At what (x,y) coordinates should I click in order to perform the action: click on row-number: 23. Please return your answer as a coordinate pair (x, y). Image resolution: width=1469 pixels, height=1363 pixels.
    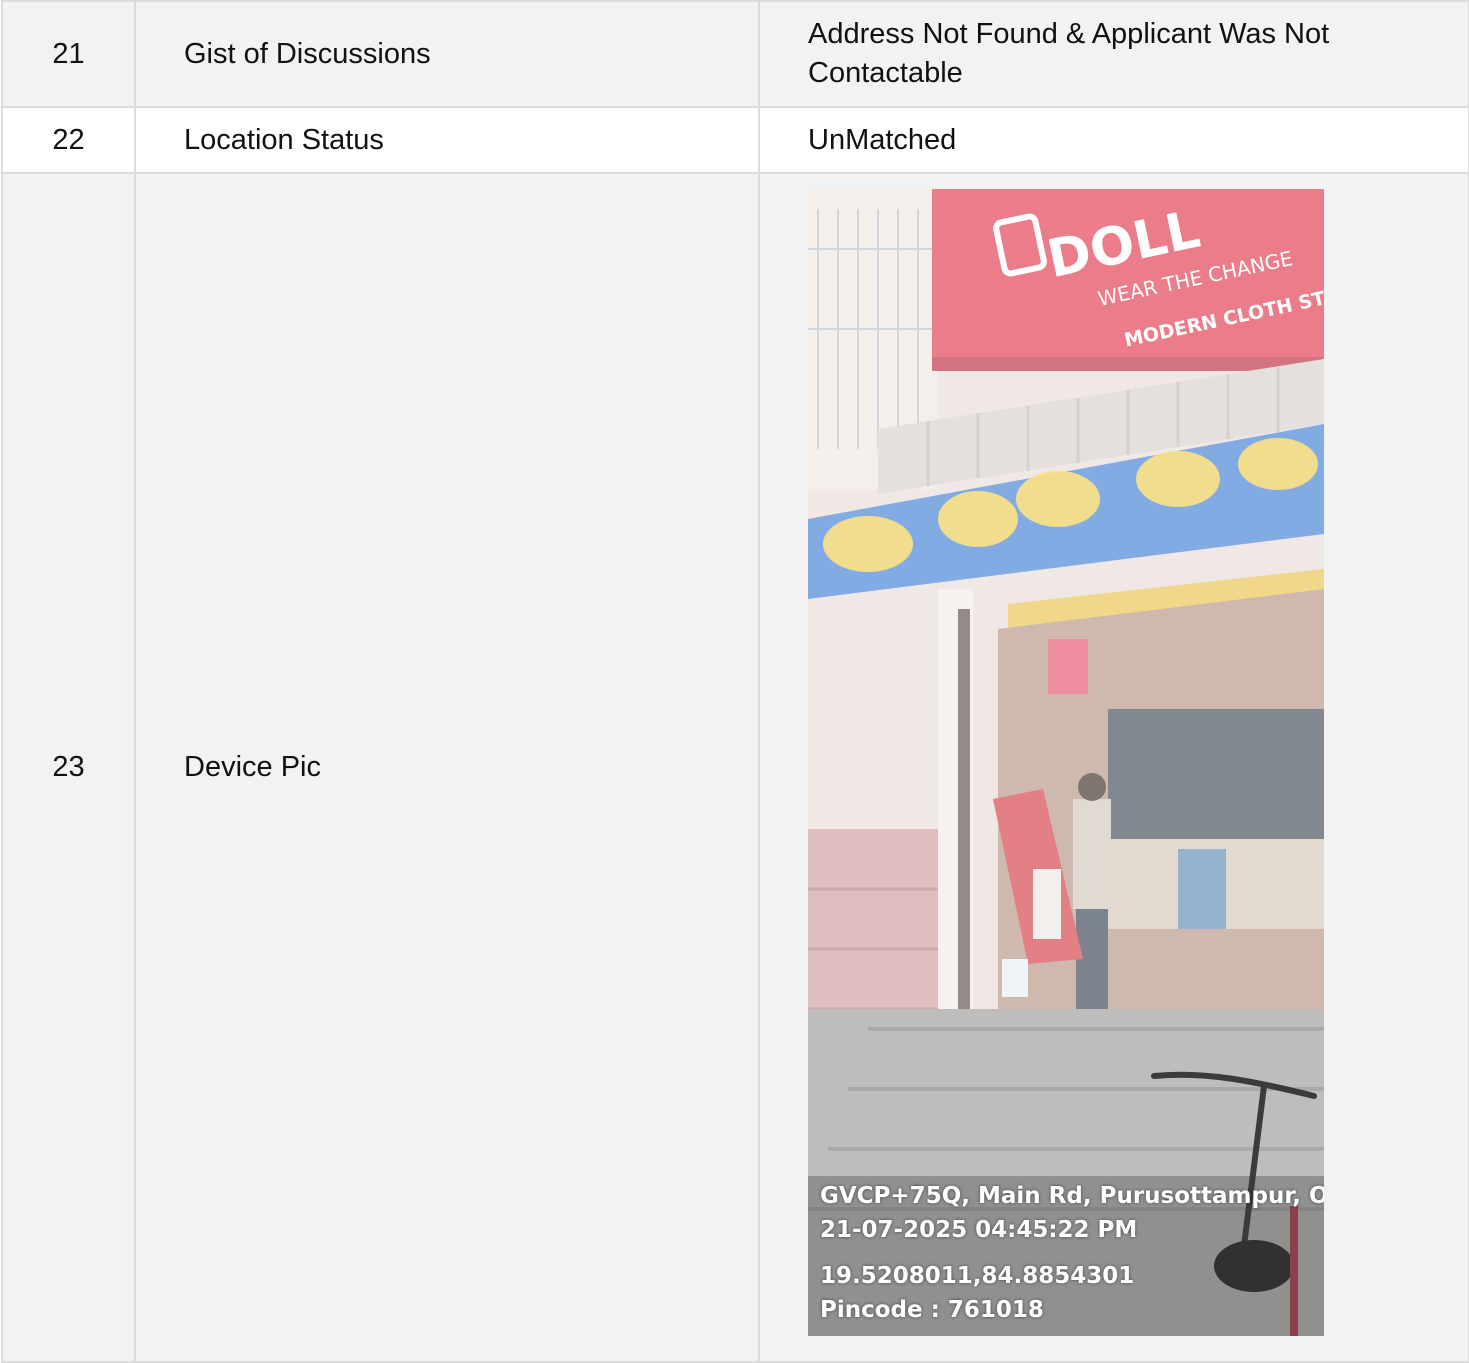
    Looking at the image, I should click on (68, 767).